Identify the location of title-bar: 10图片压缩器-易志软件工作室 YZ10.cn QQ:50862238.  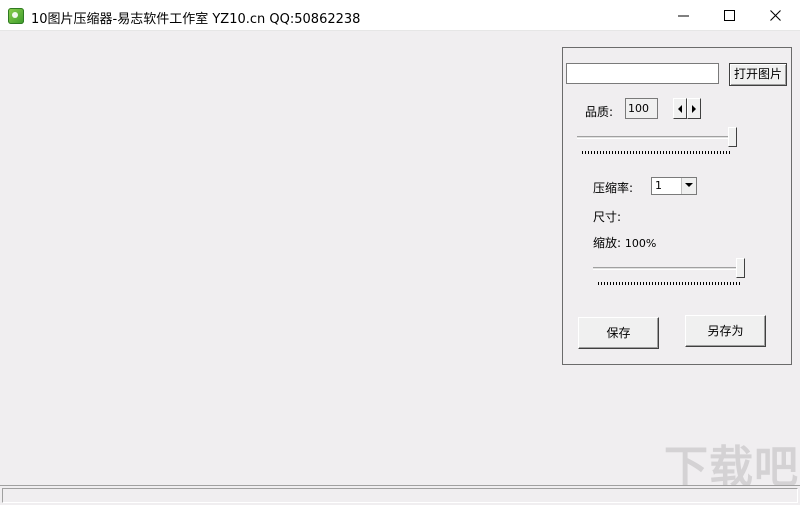
(400, 15).